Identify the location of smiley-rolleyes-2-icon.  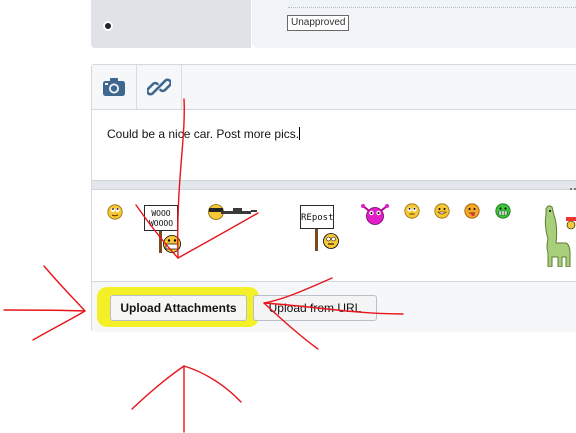
(412, 213).